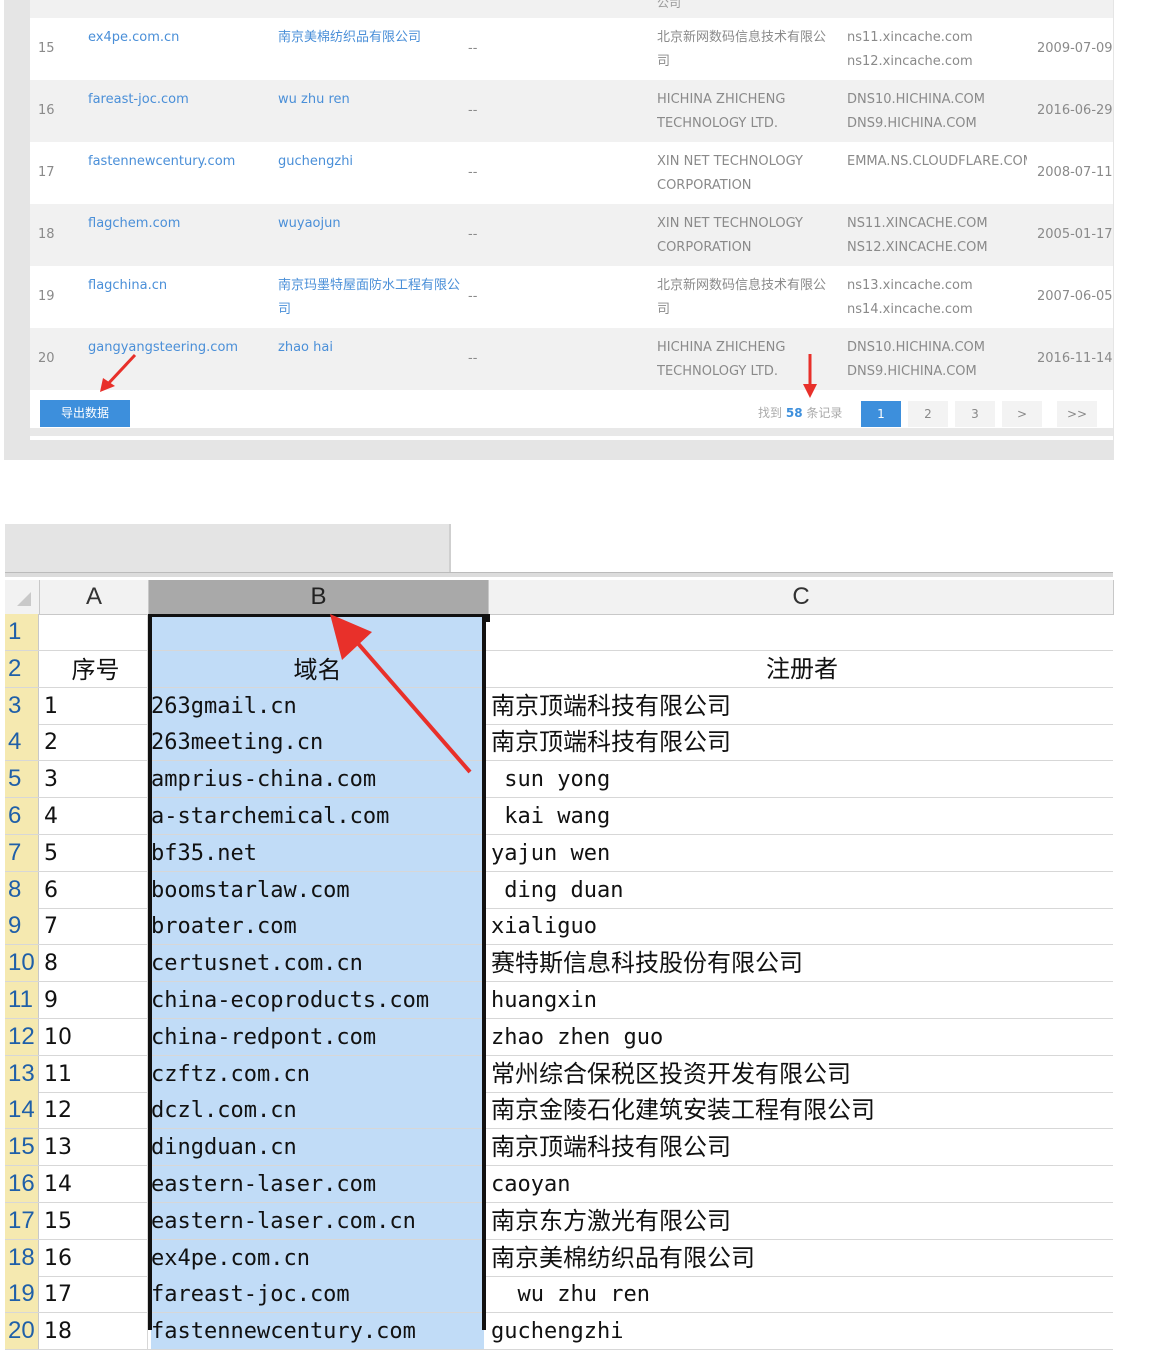 This screenshot has height=1351, width=1154. I want to click on cell-c: caoyan, so click(802, 1184).